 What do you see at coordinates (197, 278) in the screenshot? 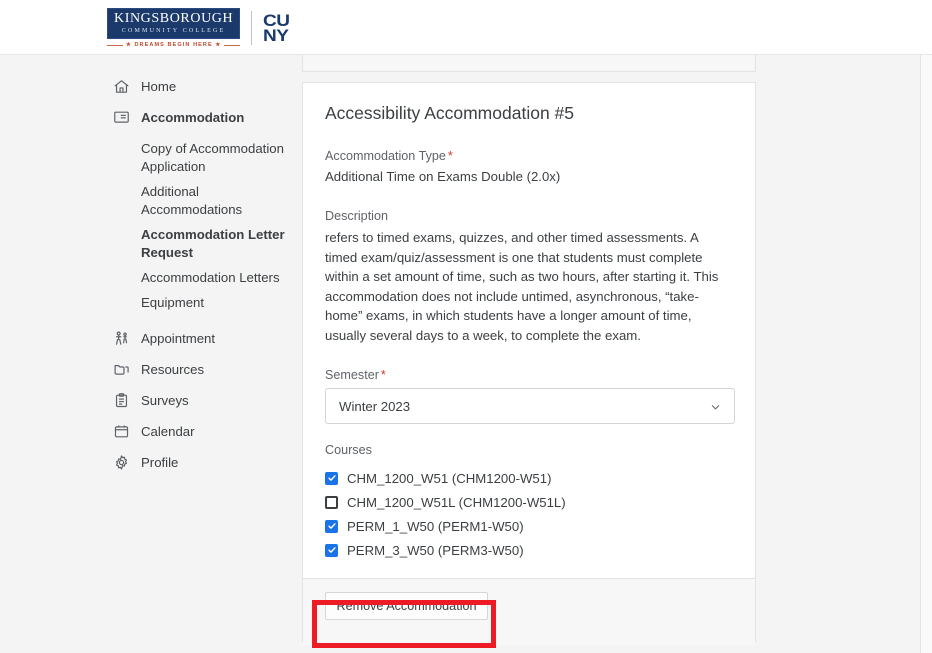
I see `sidebar-subitem-accommodation-letters: Accommodation Letters` at bounding box center [197, 278].